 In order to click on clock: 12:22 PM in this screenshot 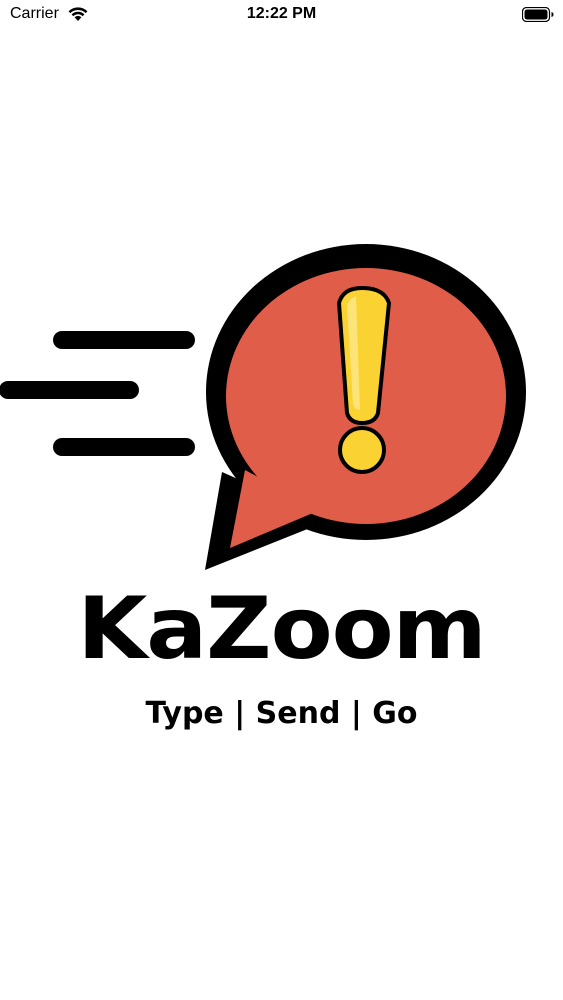, I will do `click(281, 13)`.